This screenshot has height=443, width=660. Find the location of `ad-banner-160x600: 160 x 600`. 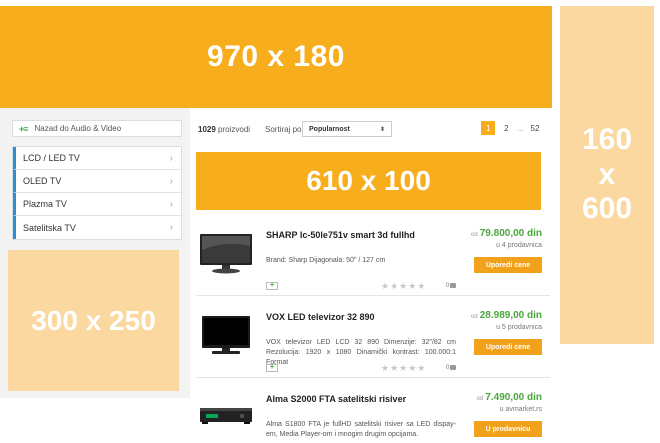

ad-banner-160x600: 160 x 600 is located at coordinates (607, 175).